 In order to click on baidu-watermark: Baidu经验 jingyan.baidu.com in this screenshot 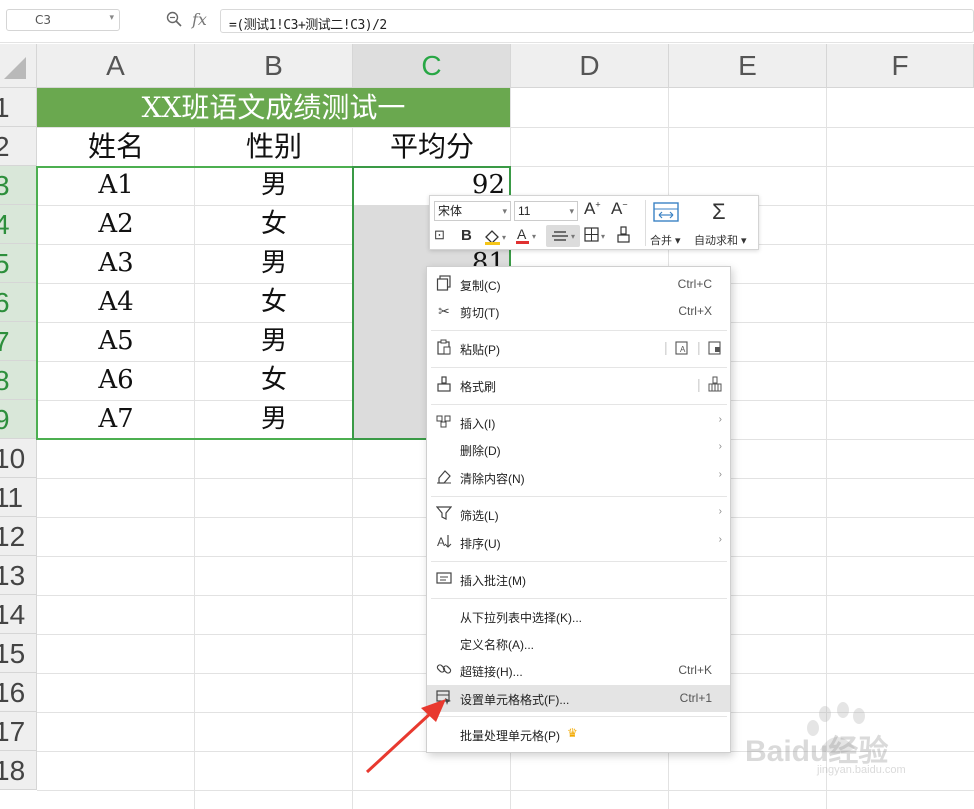, I will do `click(859, 750)`.